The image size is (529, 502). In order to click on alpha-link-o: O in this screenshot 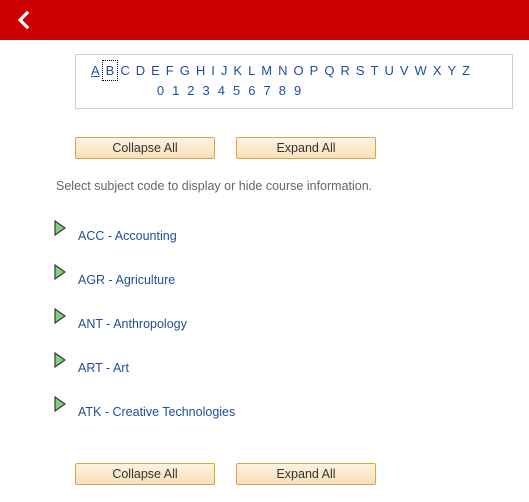, I will do `click(299, 70)`.